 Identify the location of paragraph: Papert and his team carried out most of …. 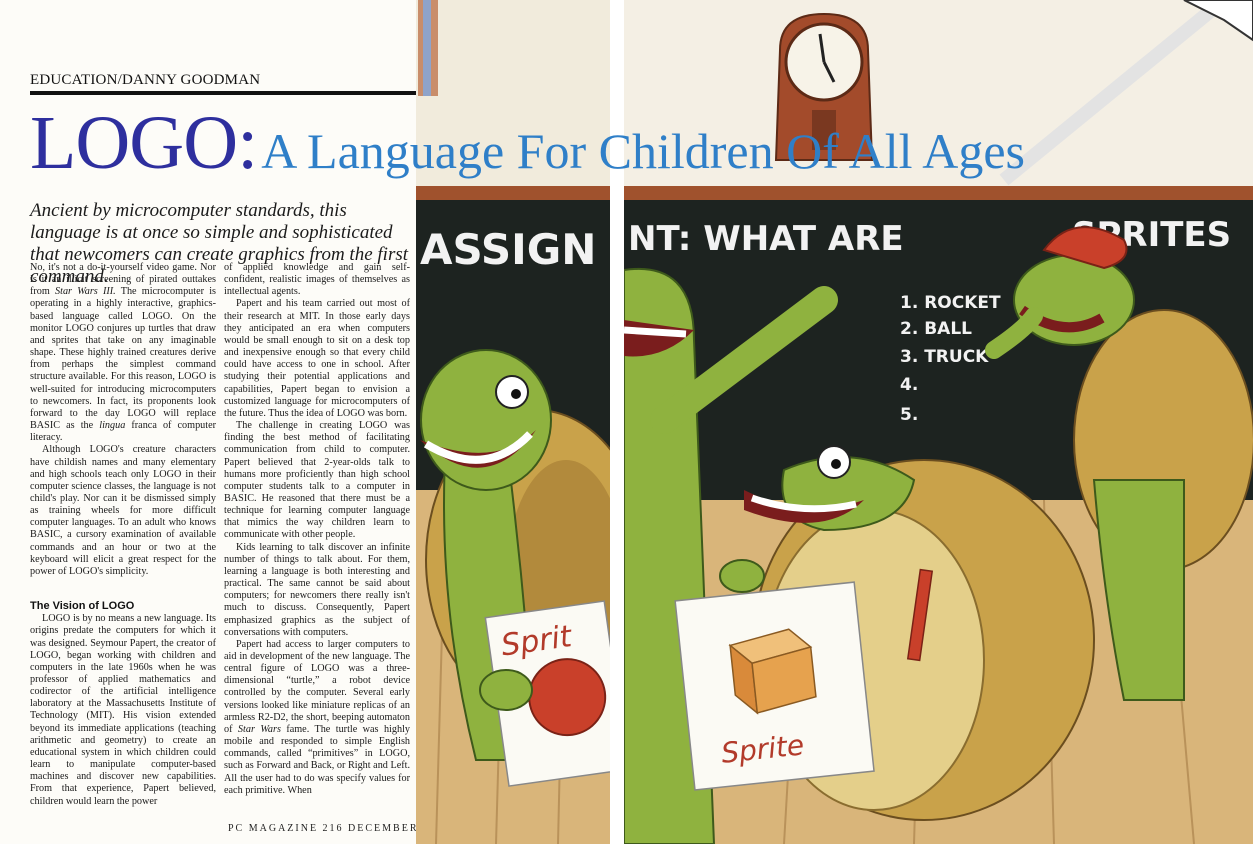
(317, 358).